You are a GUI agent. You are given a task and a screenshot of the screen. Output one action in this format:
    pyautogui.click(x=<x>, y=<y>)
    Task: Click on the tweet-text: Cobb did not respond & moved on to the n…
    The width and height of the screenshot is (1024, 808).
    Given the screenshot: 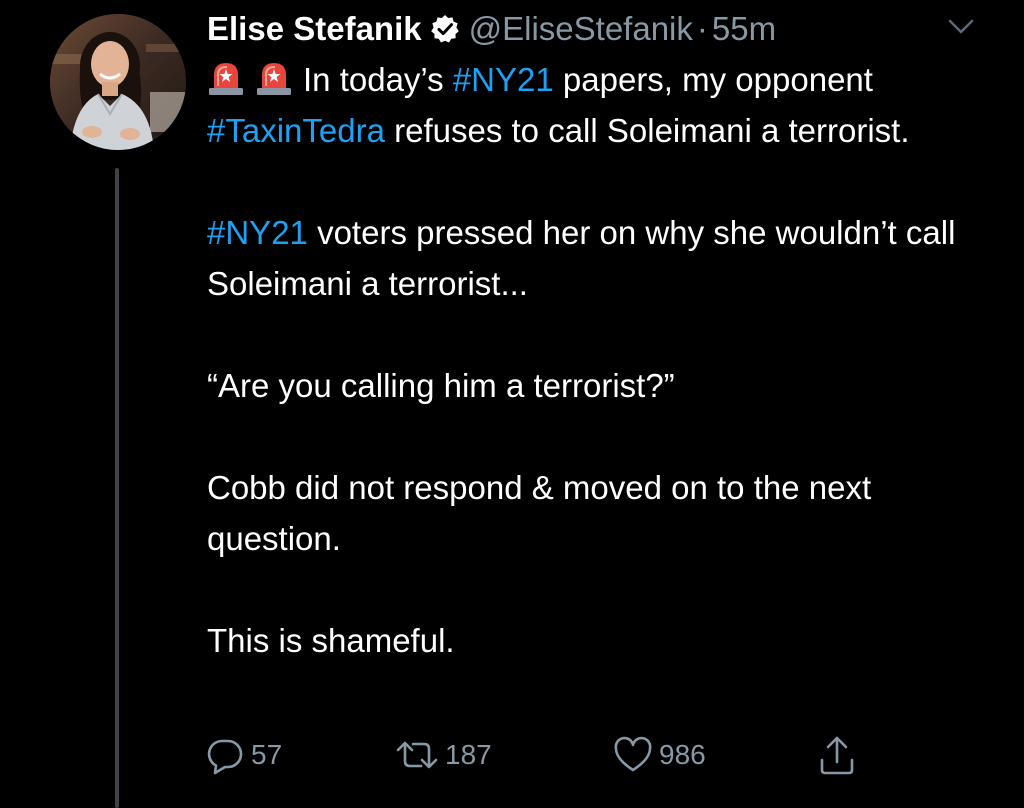 What is the action you would take?
    pyautogui.click(x=539, y=513)
    